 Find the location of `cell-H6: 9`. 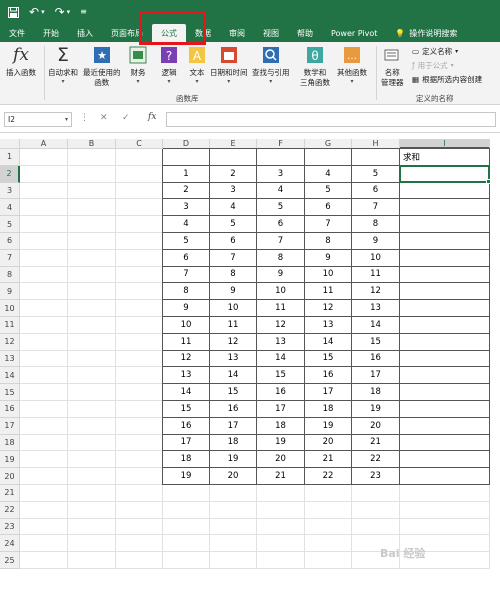

cell-H6: 9 is located at coordinates (376, 241).